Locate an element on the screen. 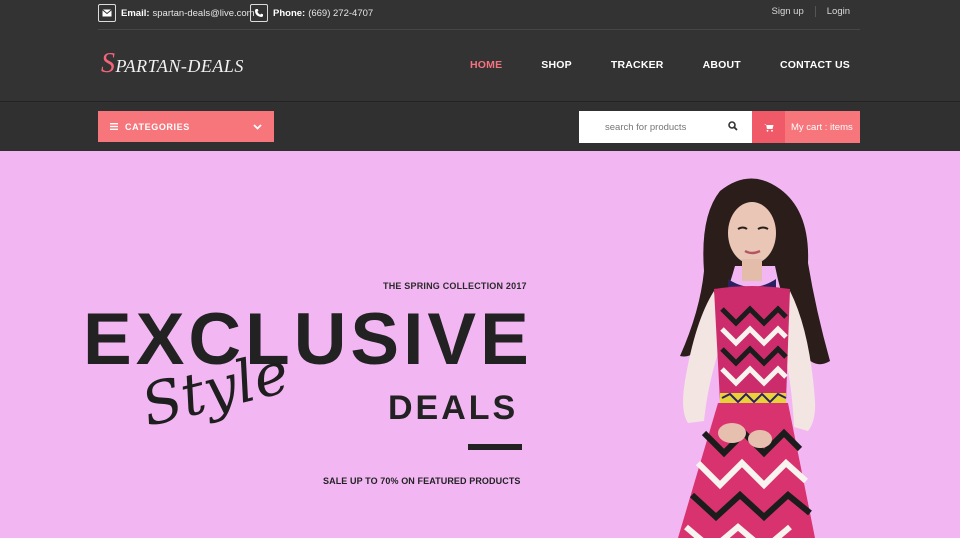  search-input is located at coordinates (665, 127).